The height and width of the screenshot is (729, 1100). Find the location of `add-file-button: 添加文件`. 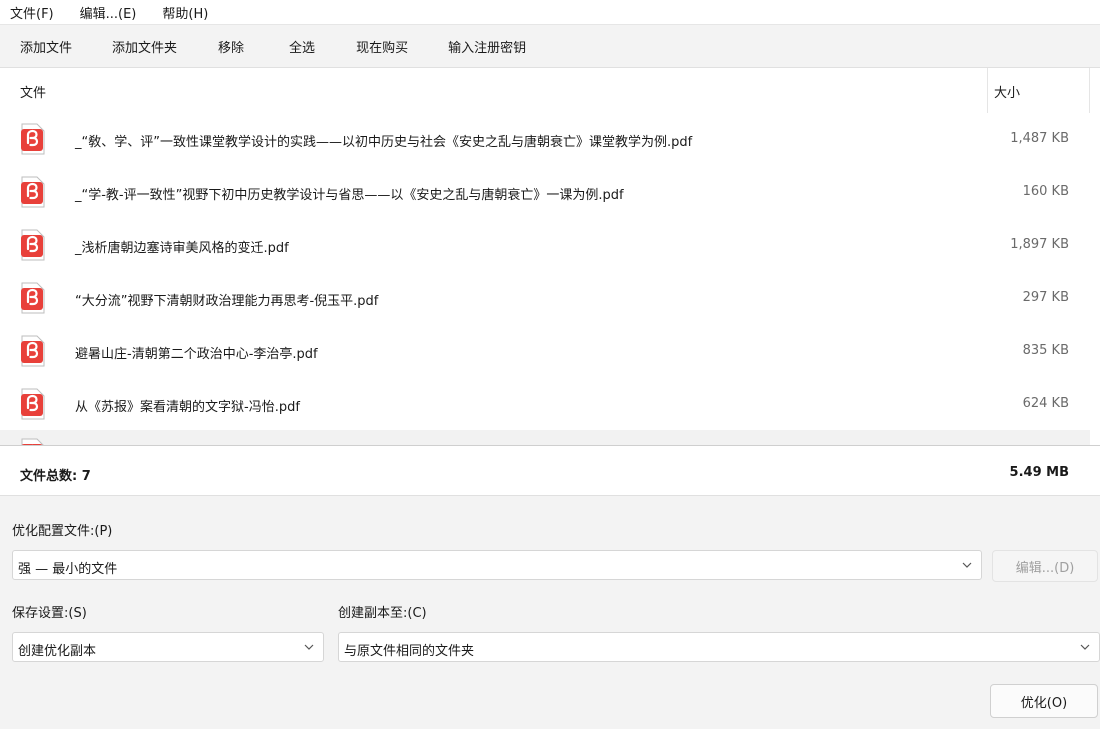

add-file-button: 添加文件 is located at coordinates (46, 46).